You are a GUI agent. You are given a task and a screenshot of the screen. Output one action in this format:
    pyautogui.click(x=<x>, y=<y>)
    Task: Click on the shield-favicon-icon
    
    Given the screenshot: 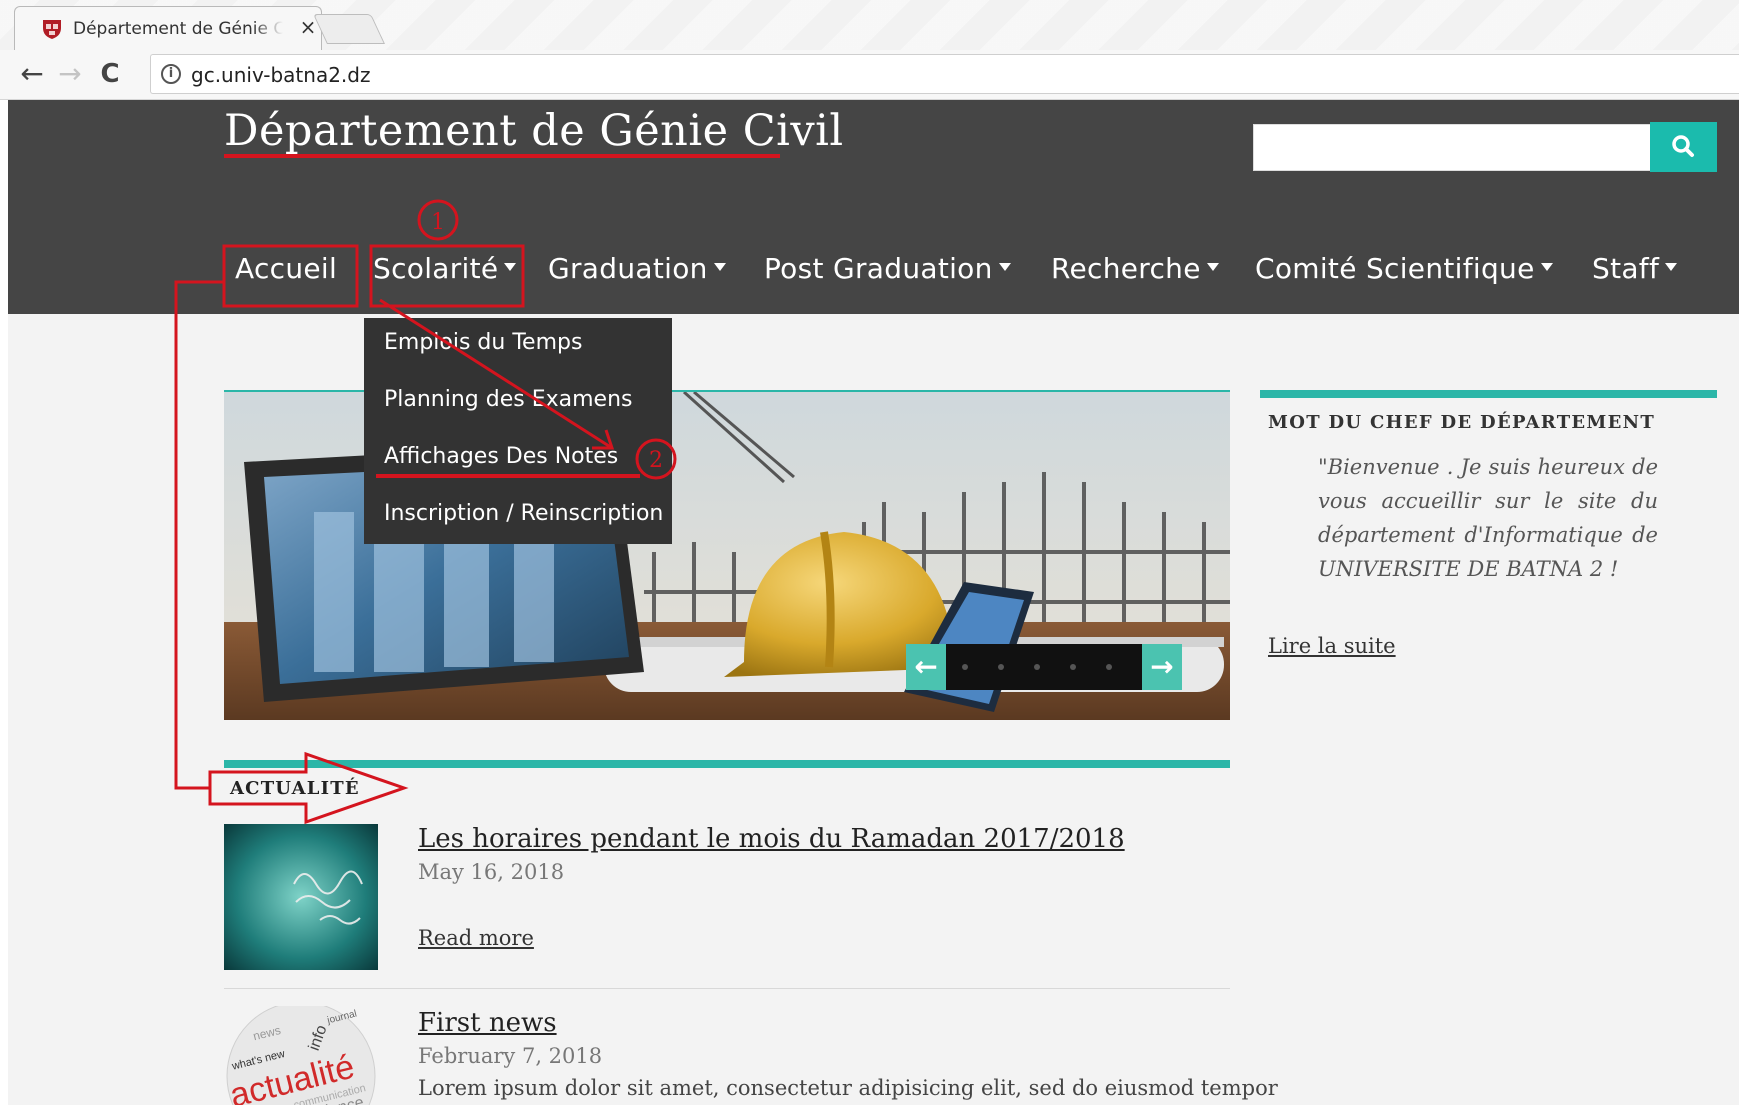 What is the action you would take?
    pyautogui.click(x=52, y=29)
    